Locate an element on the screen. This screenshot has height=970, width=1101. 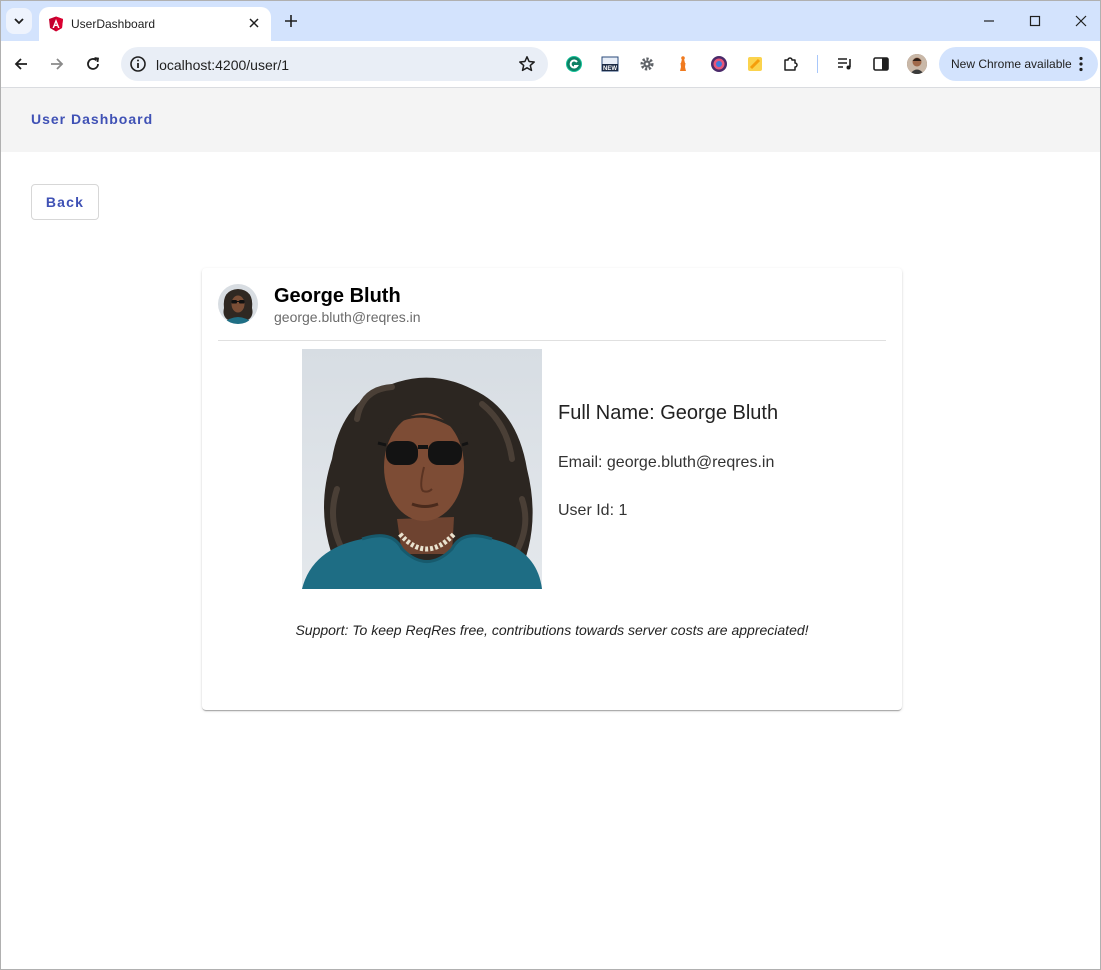
forward-nav-button is located at coordinates (57, 64).